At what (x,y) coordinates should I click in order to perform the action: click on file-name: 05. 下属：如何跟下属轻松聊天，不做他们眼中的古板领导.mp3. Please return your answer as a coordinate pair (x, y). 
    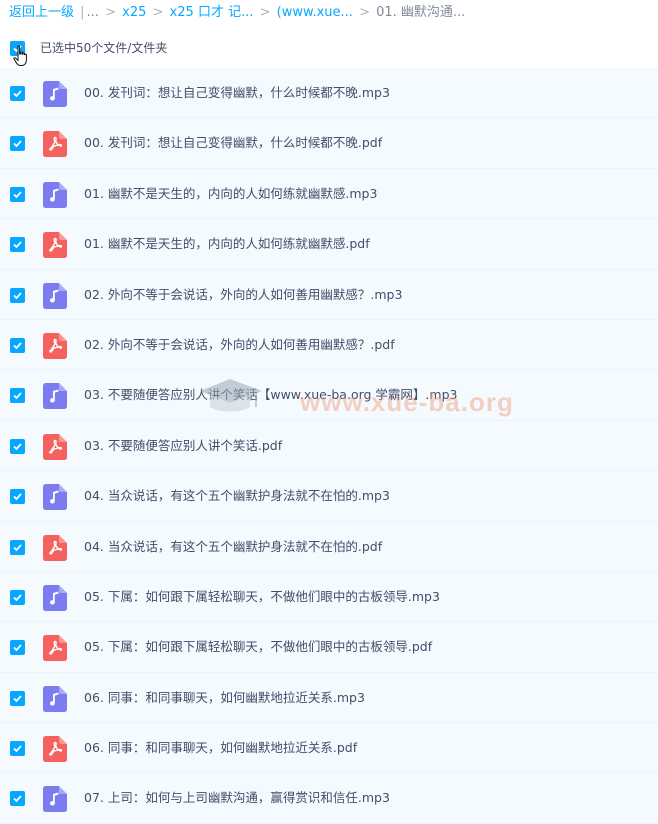
    Looking at the image, I should click on (262, 597).